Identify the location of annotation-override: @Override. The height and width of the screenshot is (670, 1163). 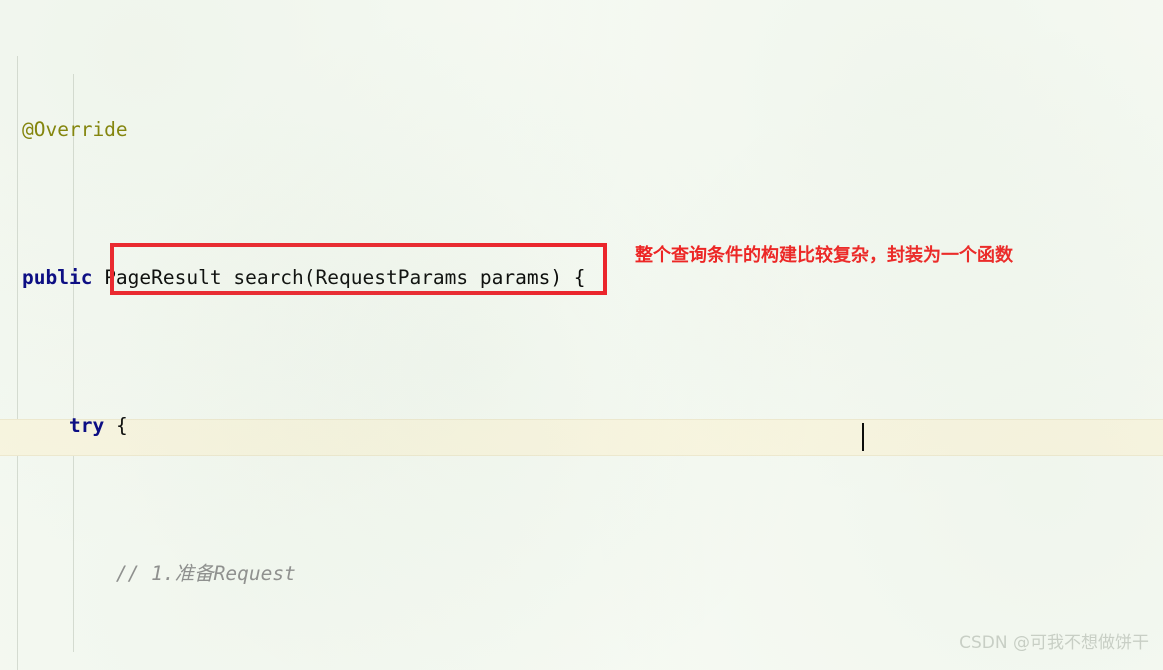
(75, 129).